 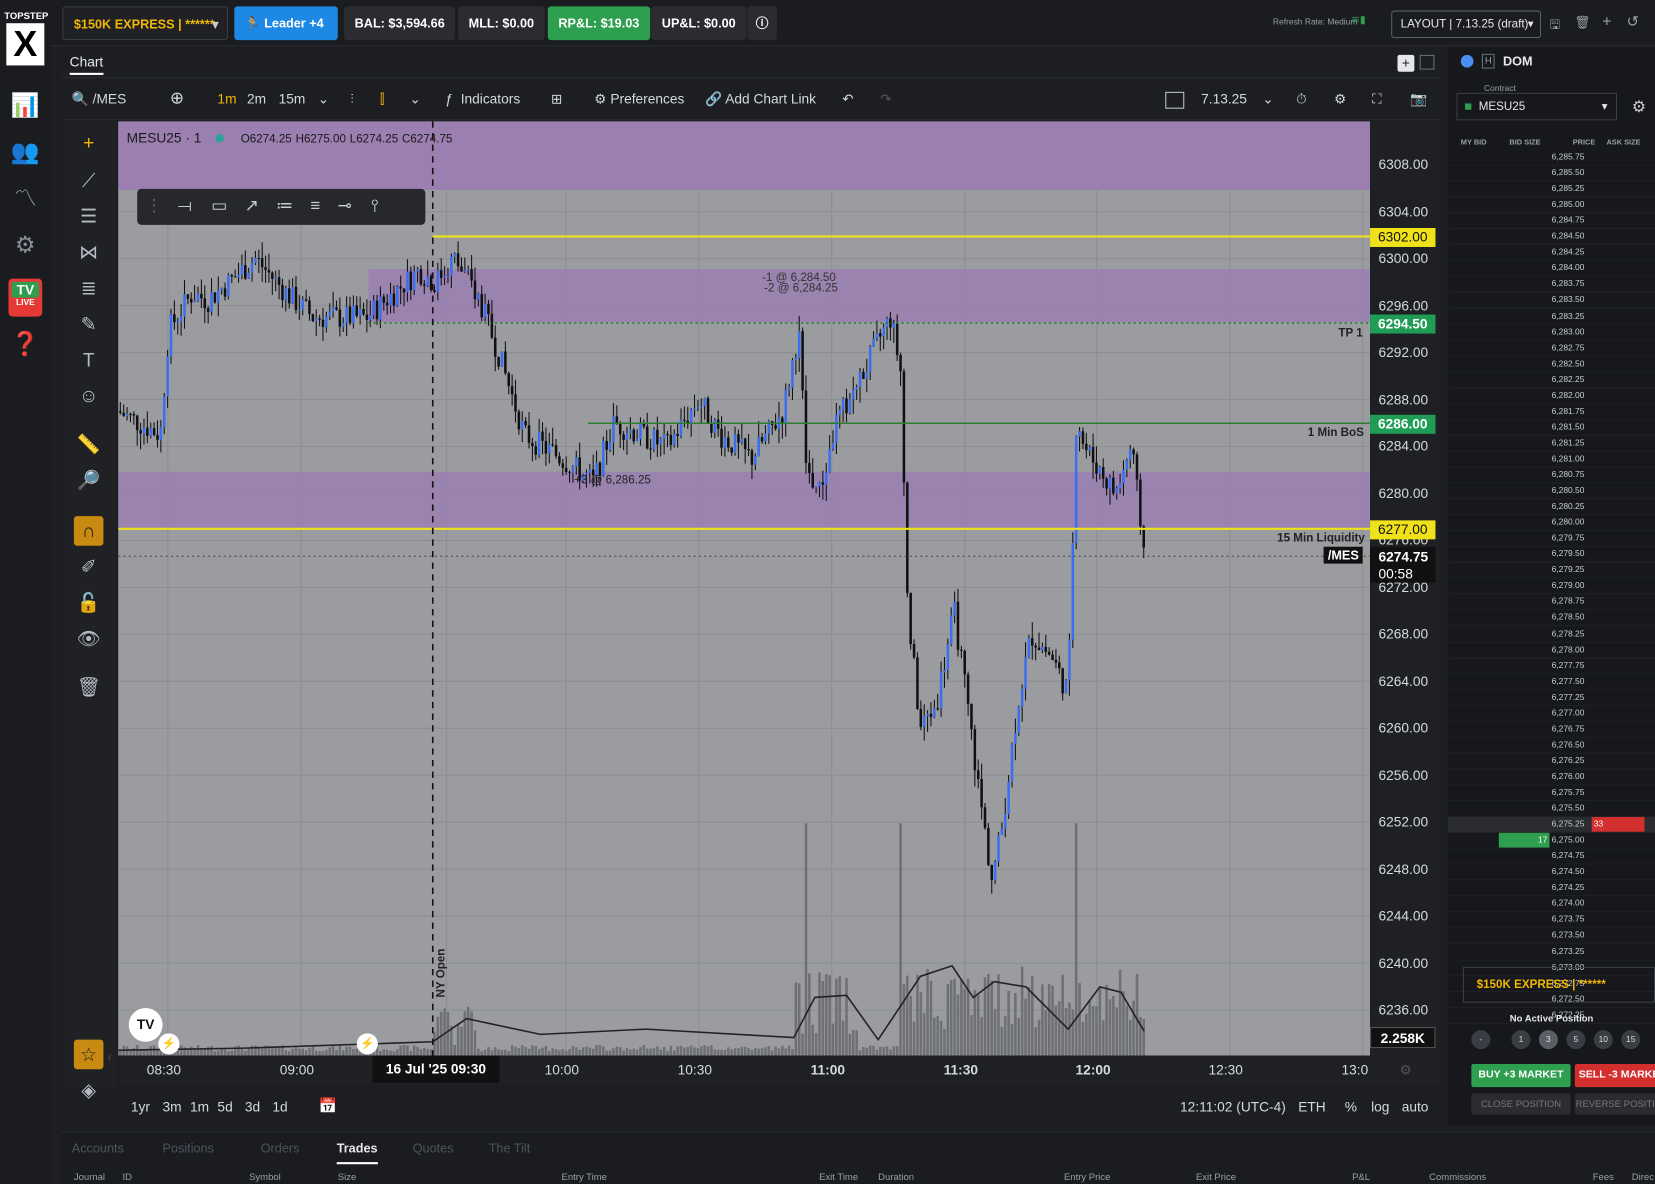 I want to click on tab-chart: Chart, so click(x=86, y=64).